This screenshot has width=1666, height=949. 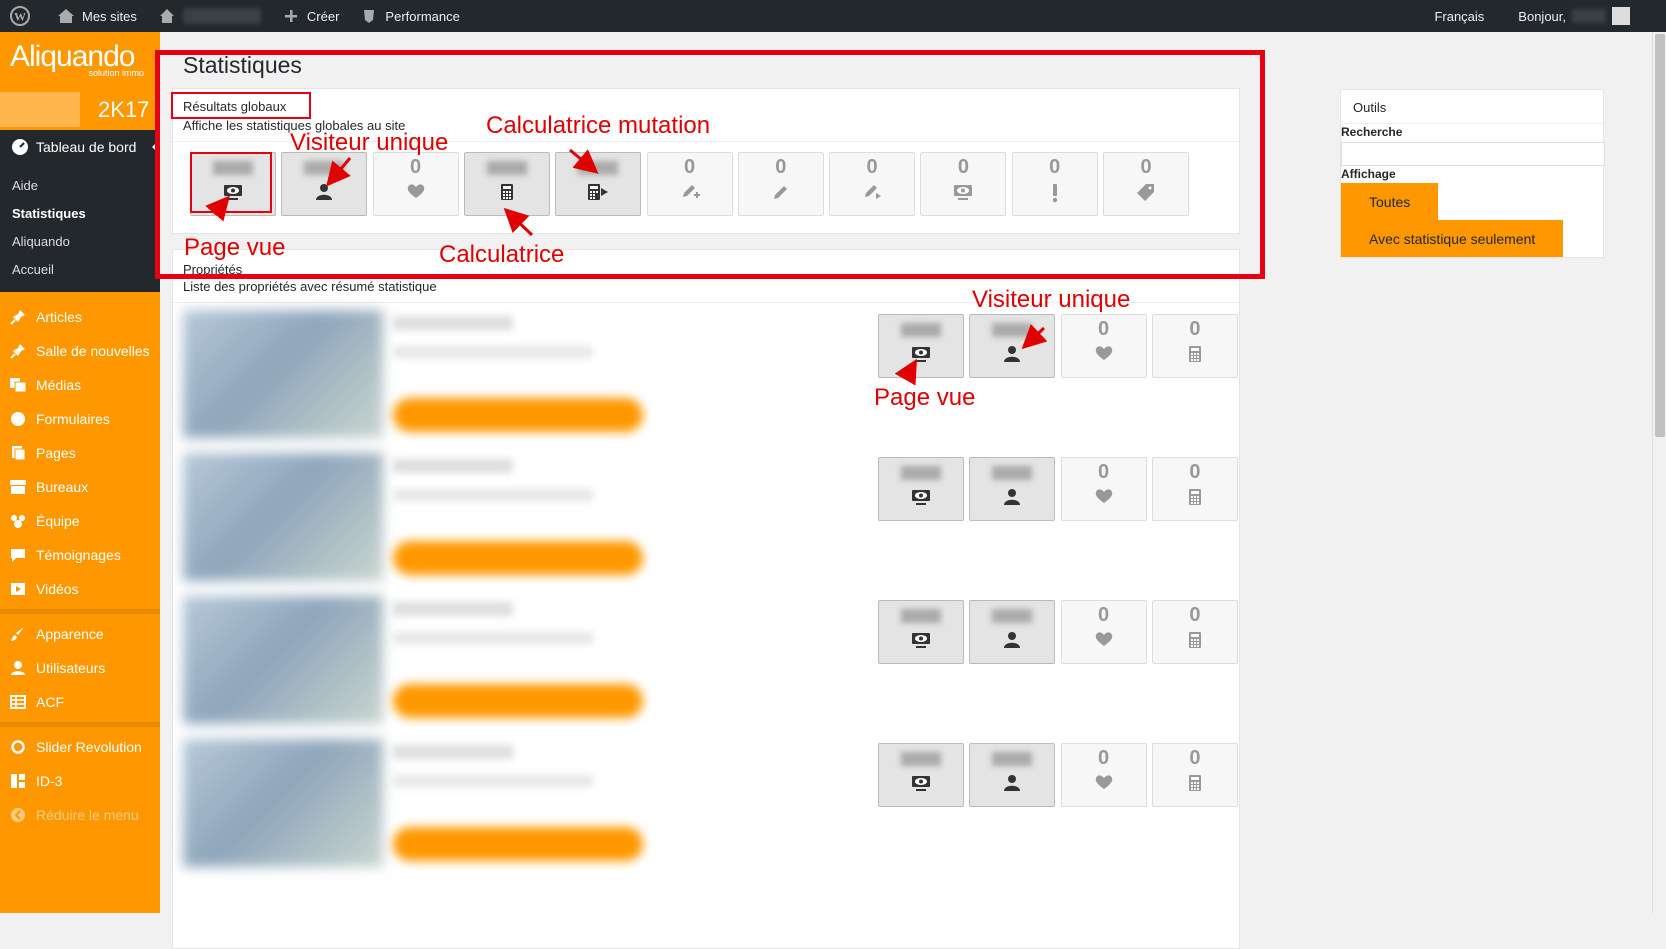 I want to click on submenu-accueil: Accueil, so click(x=80, y=270).